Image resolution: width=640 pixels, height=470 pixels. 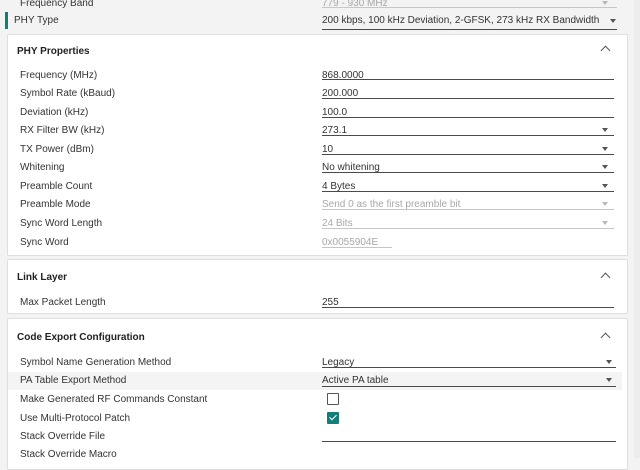 What do you see at coordinates (56, 186) in the screenshot?
I see `field-label: Preamble Count` at bounding box center [56, 186].